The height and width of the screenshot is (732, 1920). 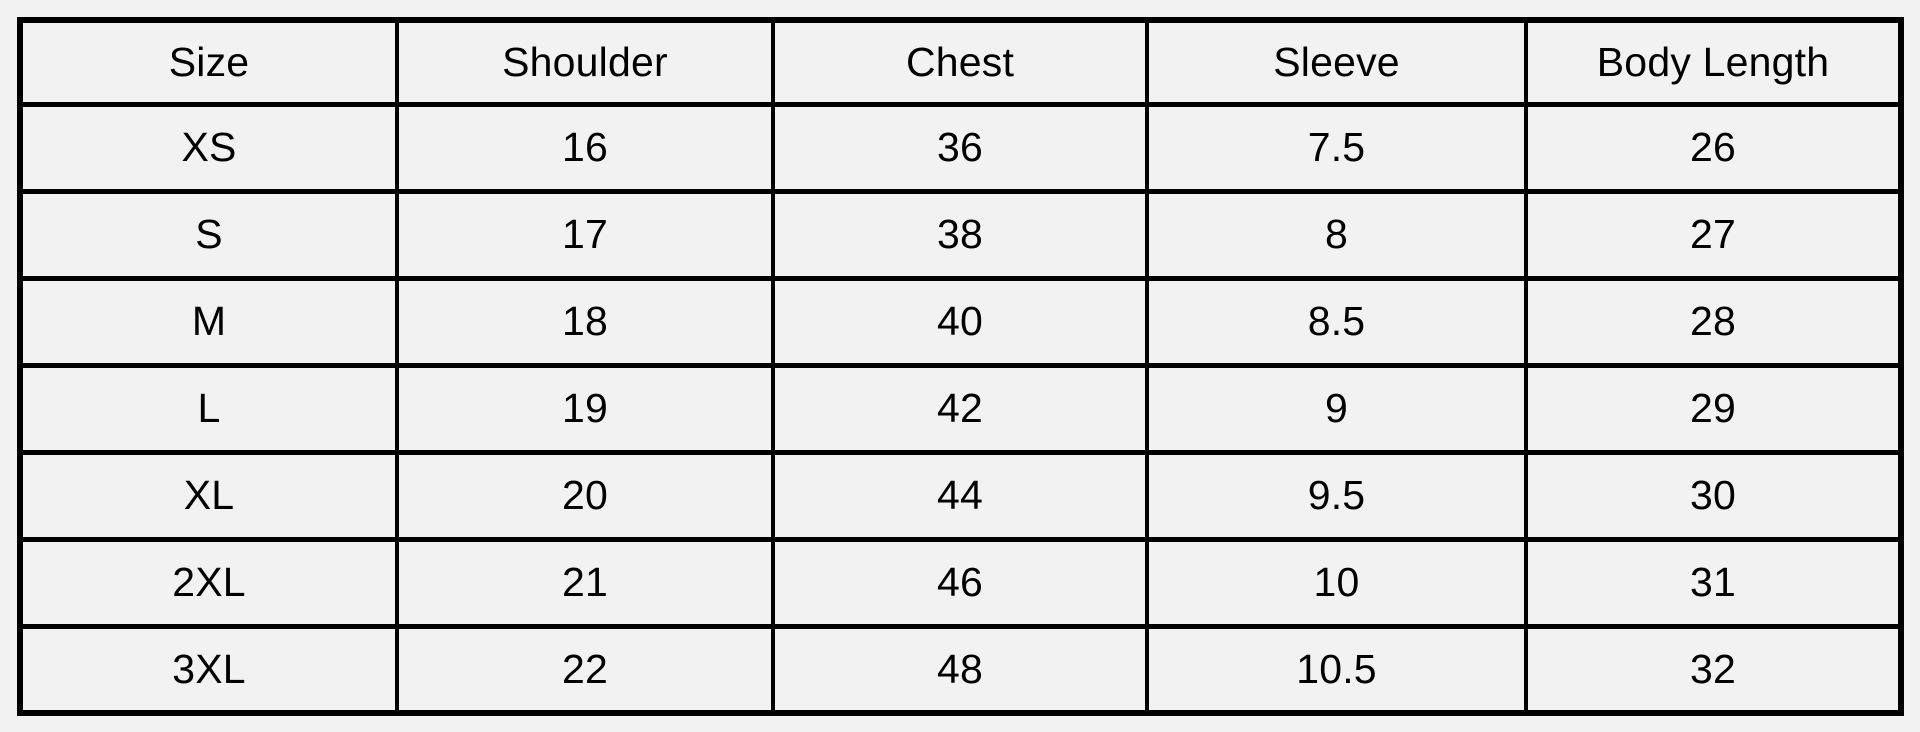 What do you see at coordinates (1336, 495) in the screenshot?
I see `cell-sleeve: 9.5` at bounding box center [1336, 495].